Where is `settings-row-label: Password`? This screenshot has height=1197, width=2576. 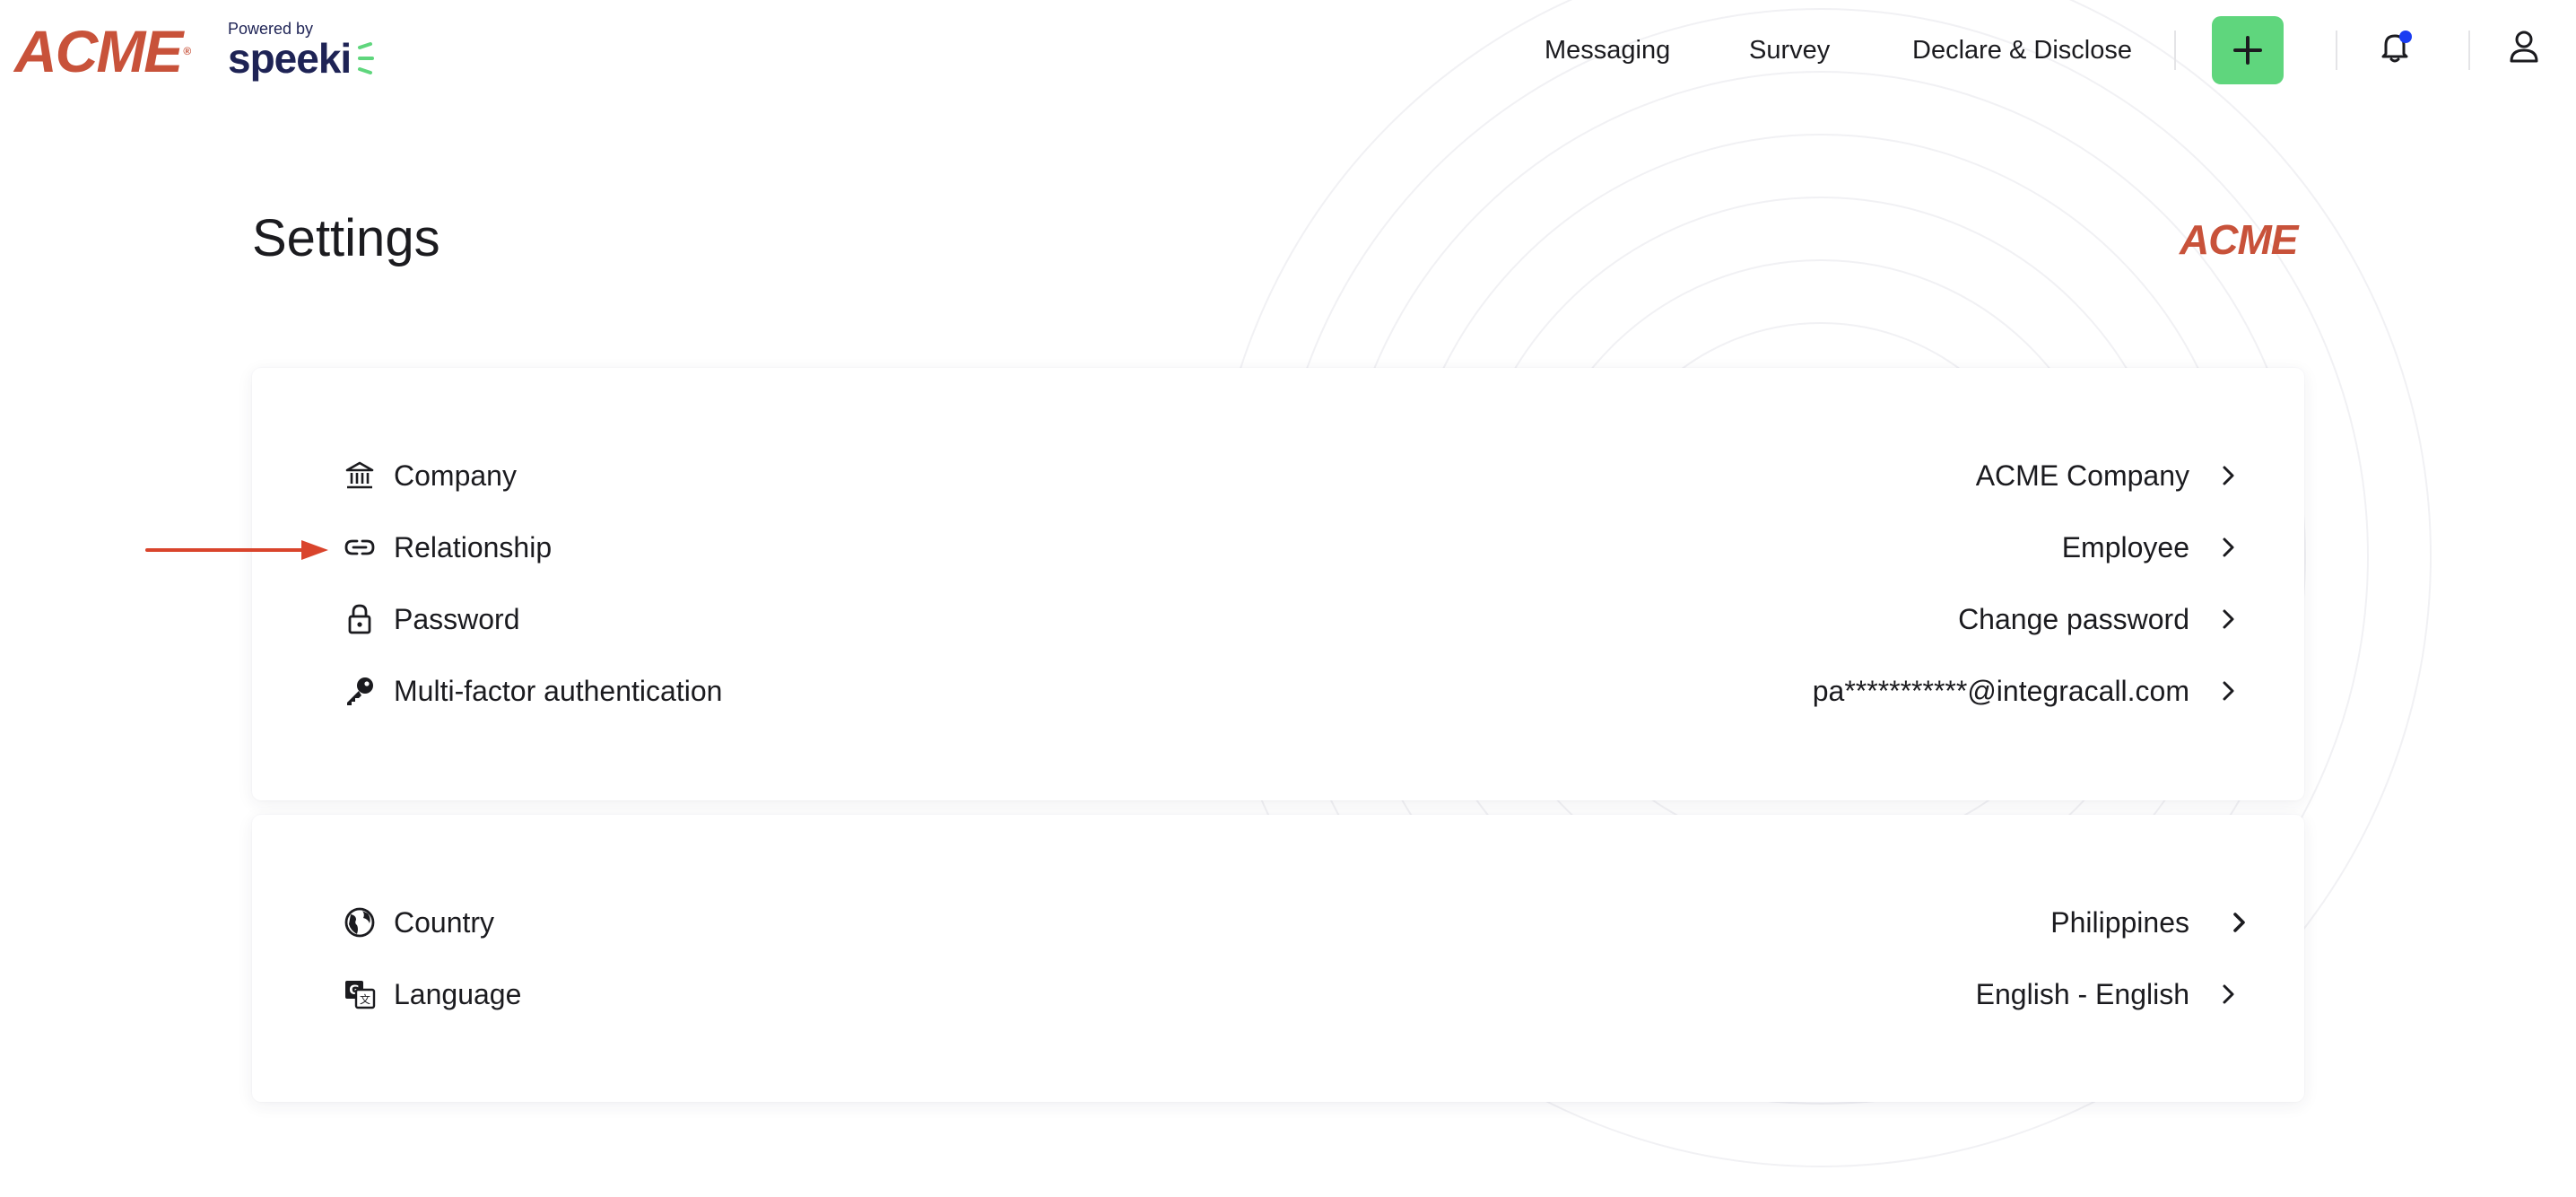
settings-row-label: Password is located at coordinates (457, 618).